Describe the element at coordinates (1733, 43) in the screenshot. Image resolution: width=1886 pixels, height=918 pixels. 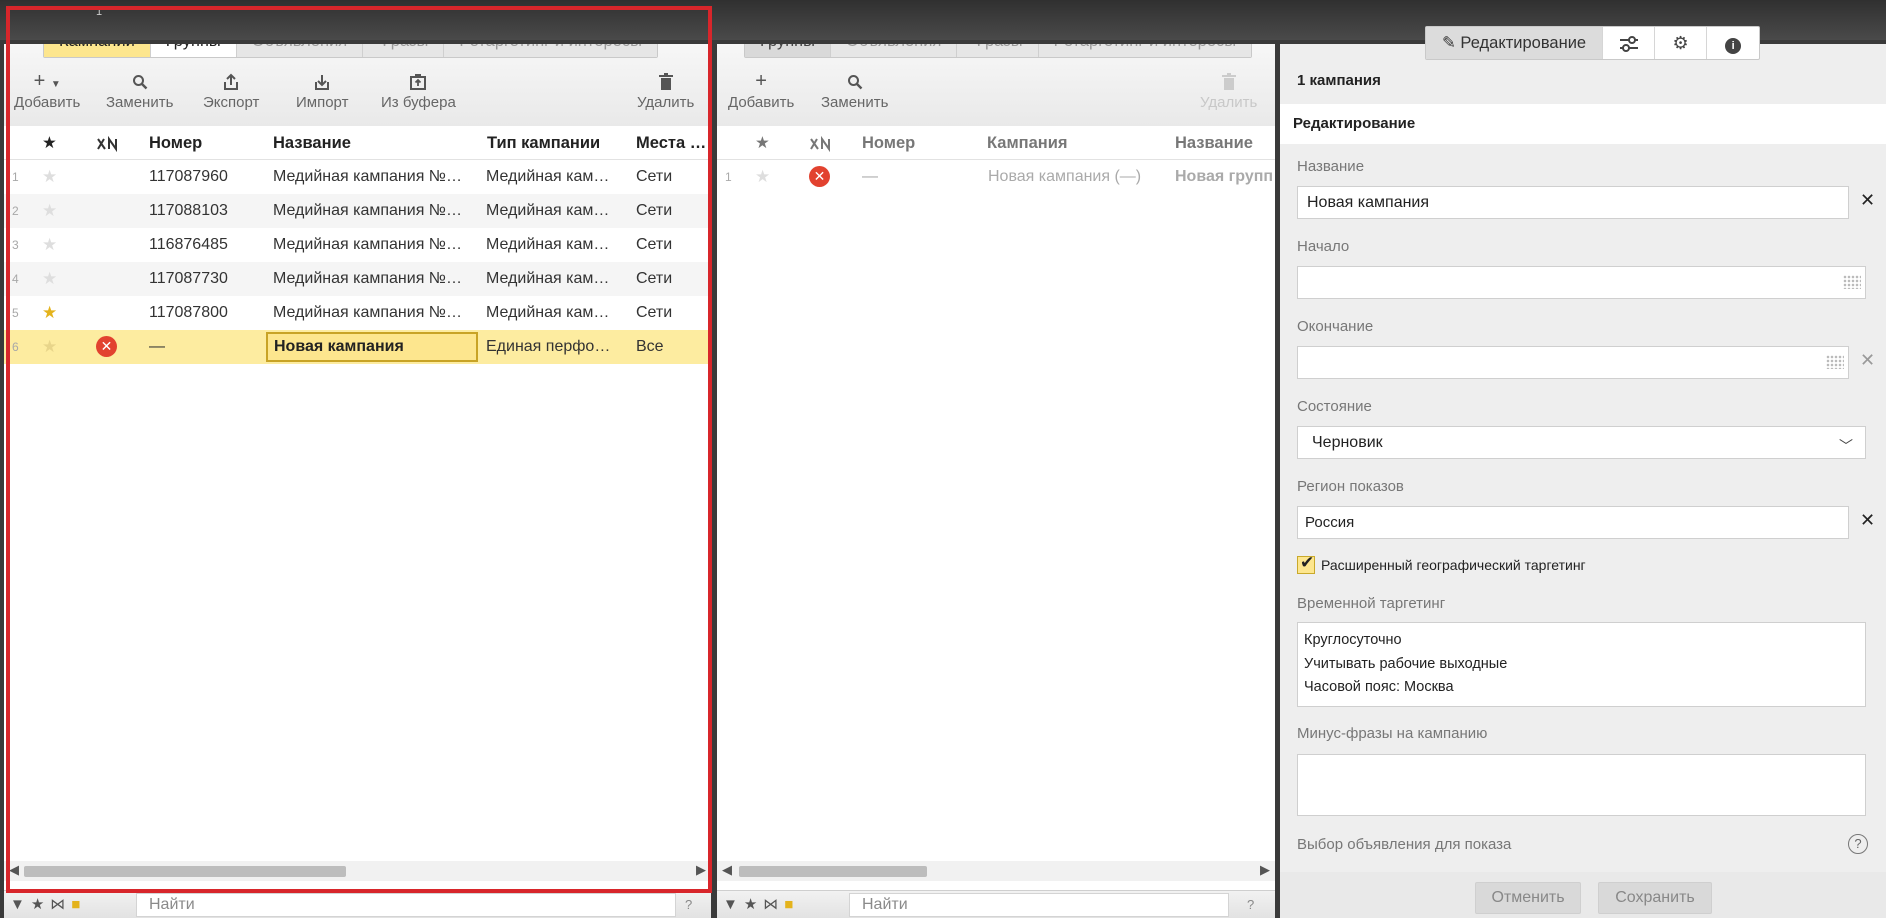
I see `tab-info: i` at that location.